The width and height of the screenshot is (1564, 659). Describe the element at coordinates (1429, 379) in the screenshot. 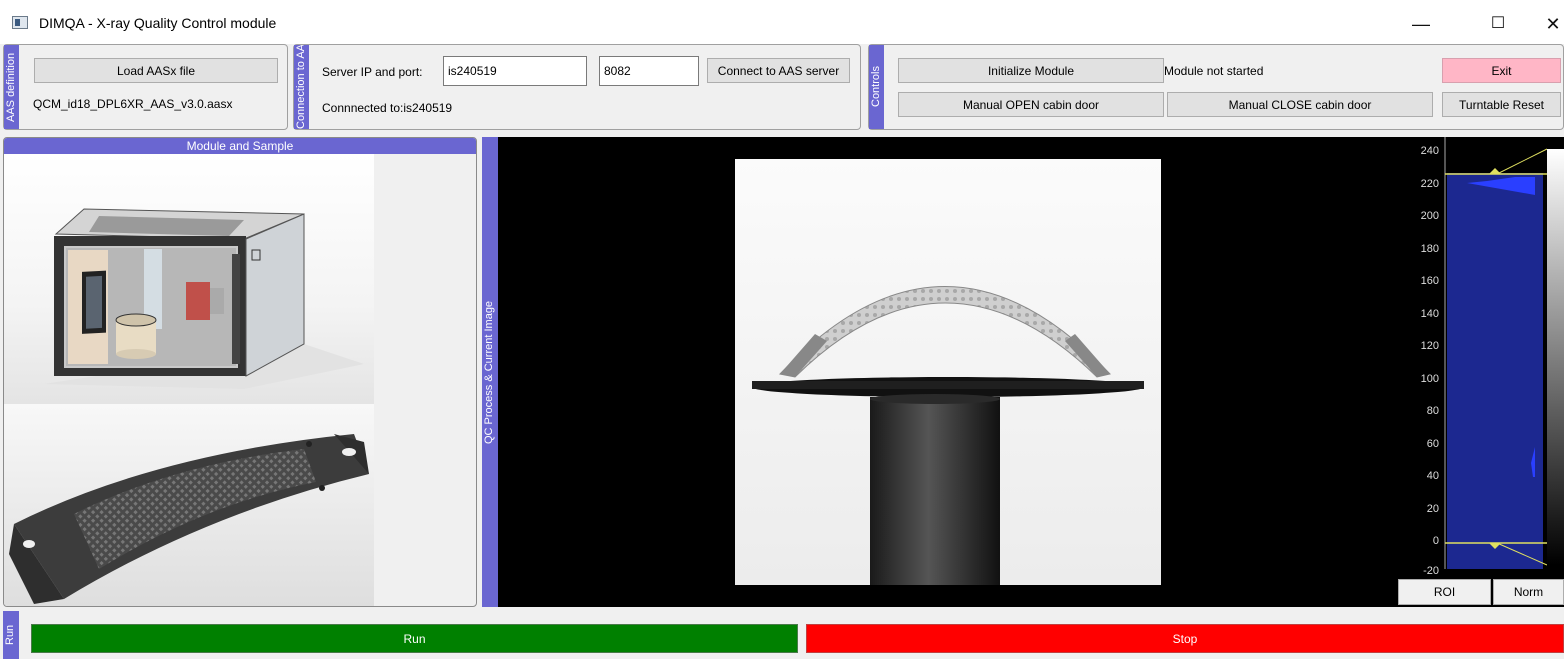

I see `histogram-tick: 100` at that location.